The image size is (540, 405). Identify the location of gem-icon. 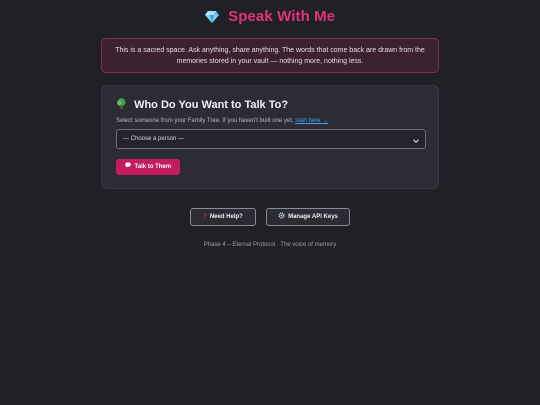
(211, 18).